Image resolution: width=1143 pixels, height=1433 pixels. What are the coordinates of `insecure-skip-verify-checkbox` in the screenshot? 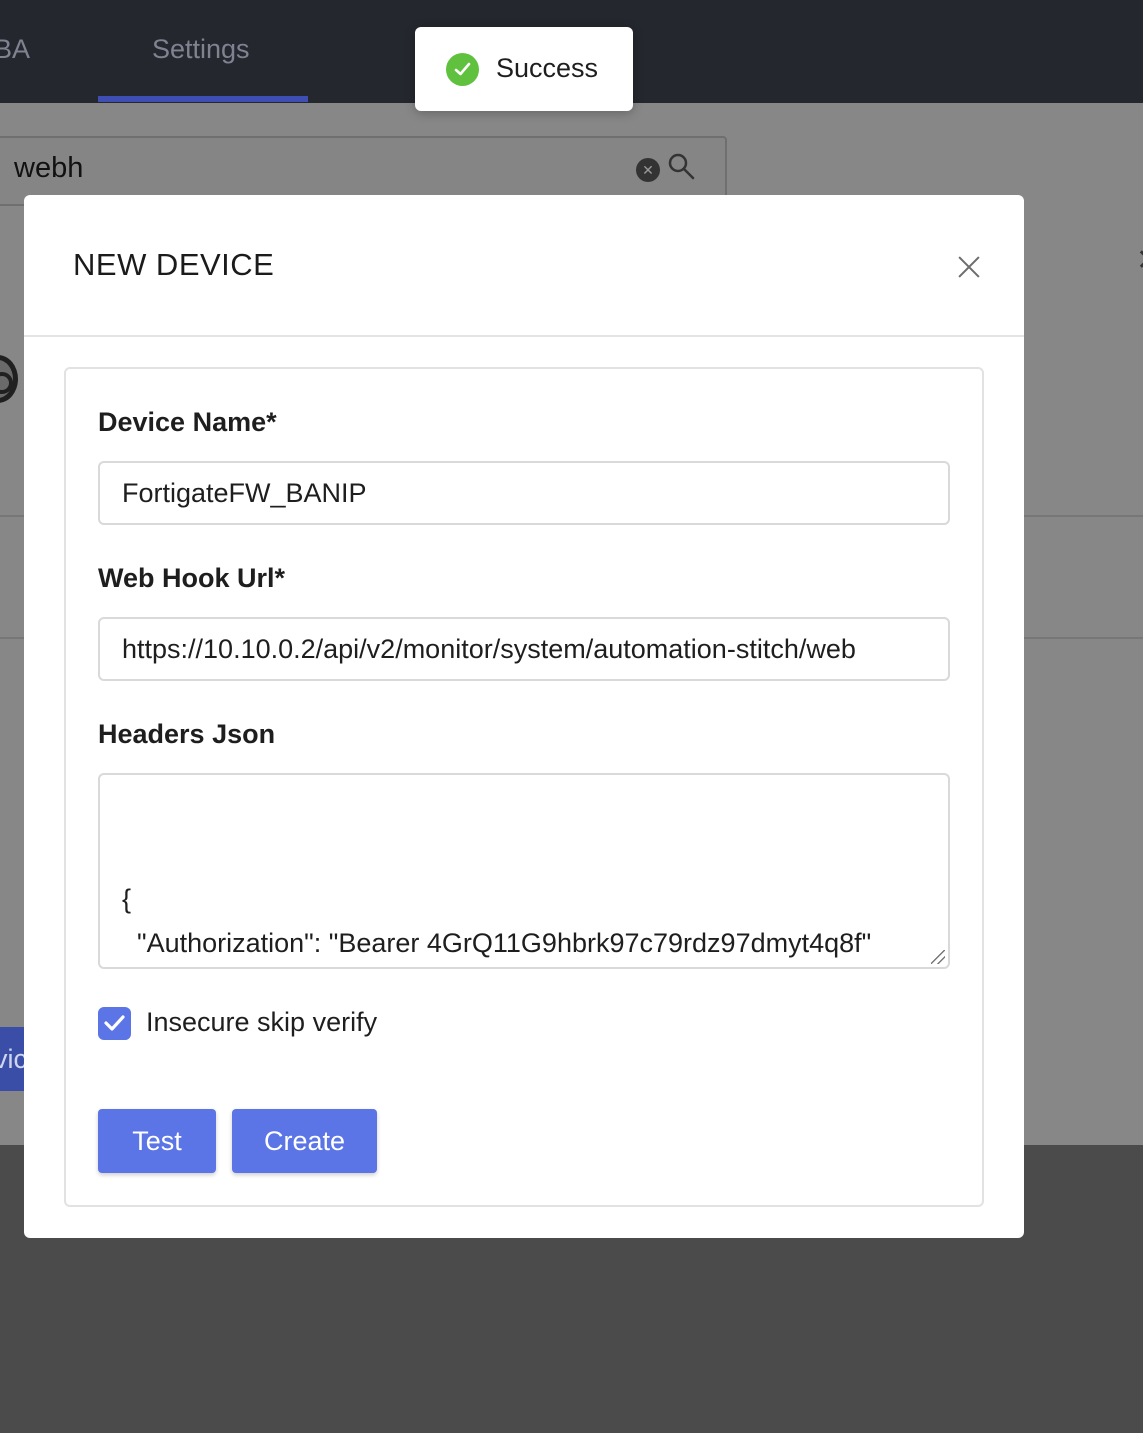 It's located at (114, 1023).